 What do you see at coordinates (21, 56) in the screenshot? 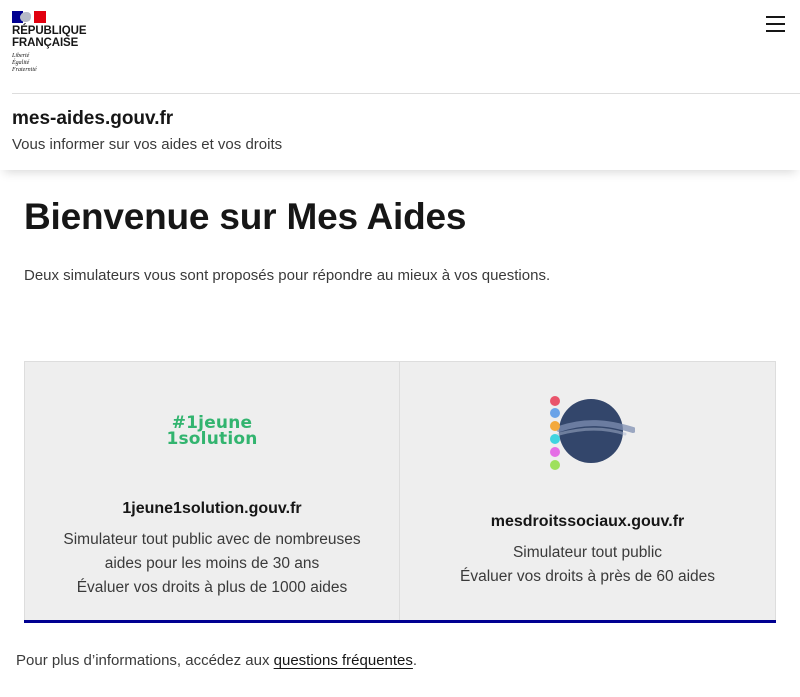
I see `motto-liberte: Liberté` at bounding box center [21, 56].